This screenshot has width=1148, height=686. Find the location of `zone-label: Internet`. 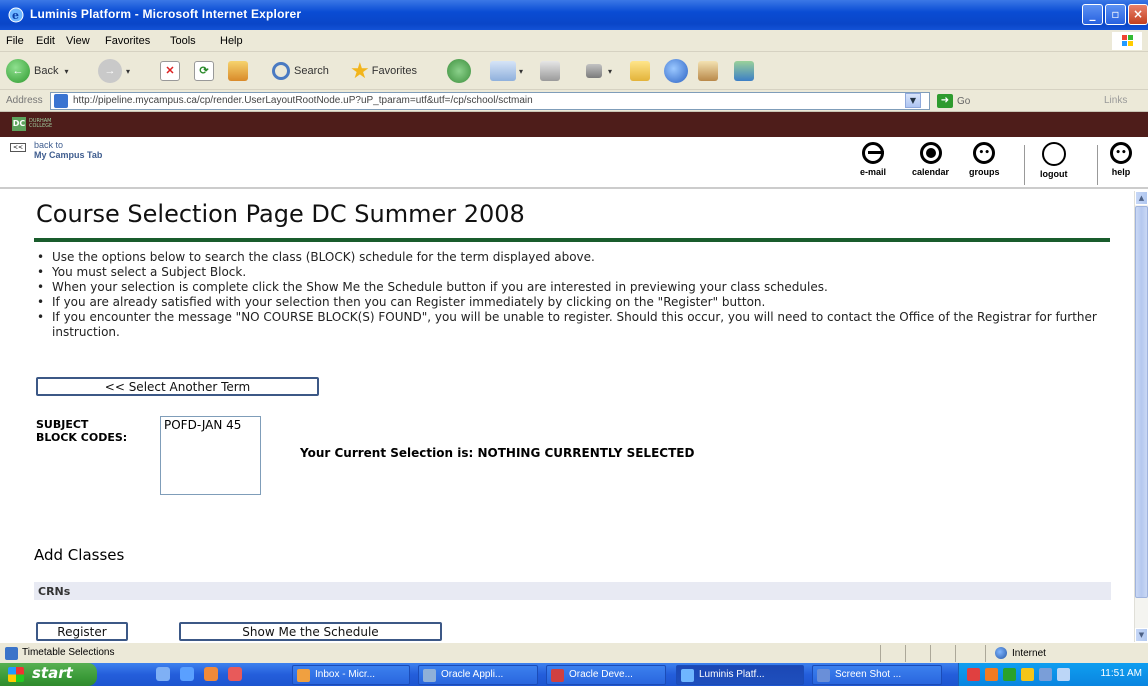

zone-label: Internet is located at coordinates (1029, 653).